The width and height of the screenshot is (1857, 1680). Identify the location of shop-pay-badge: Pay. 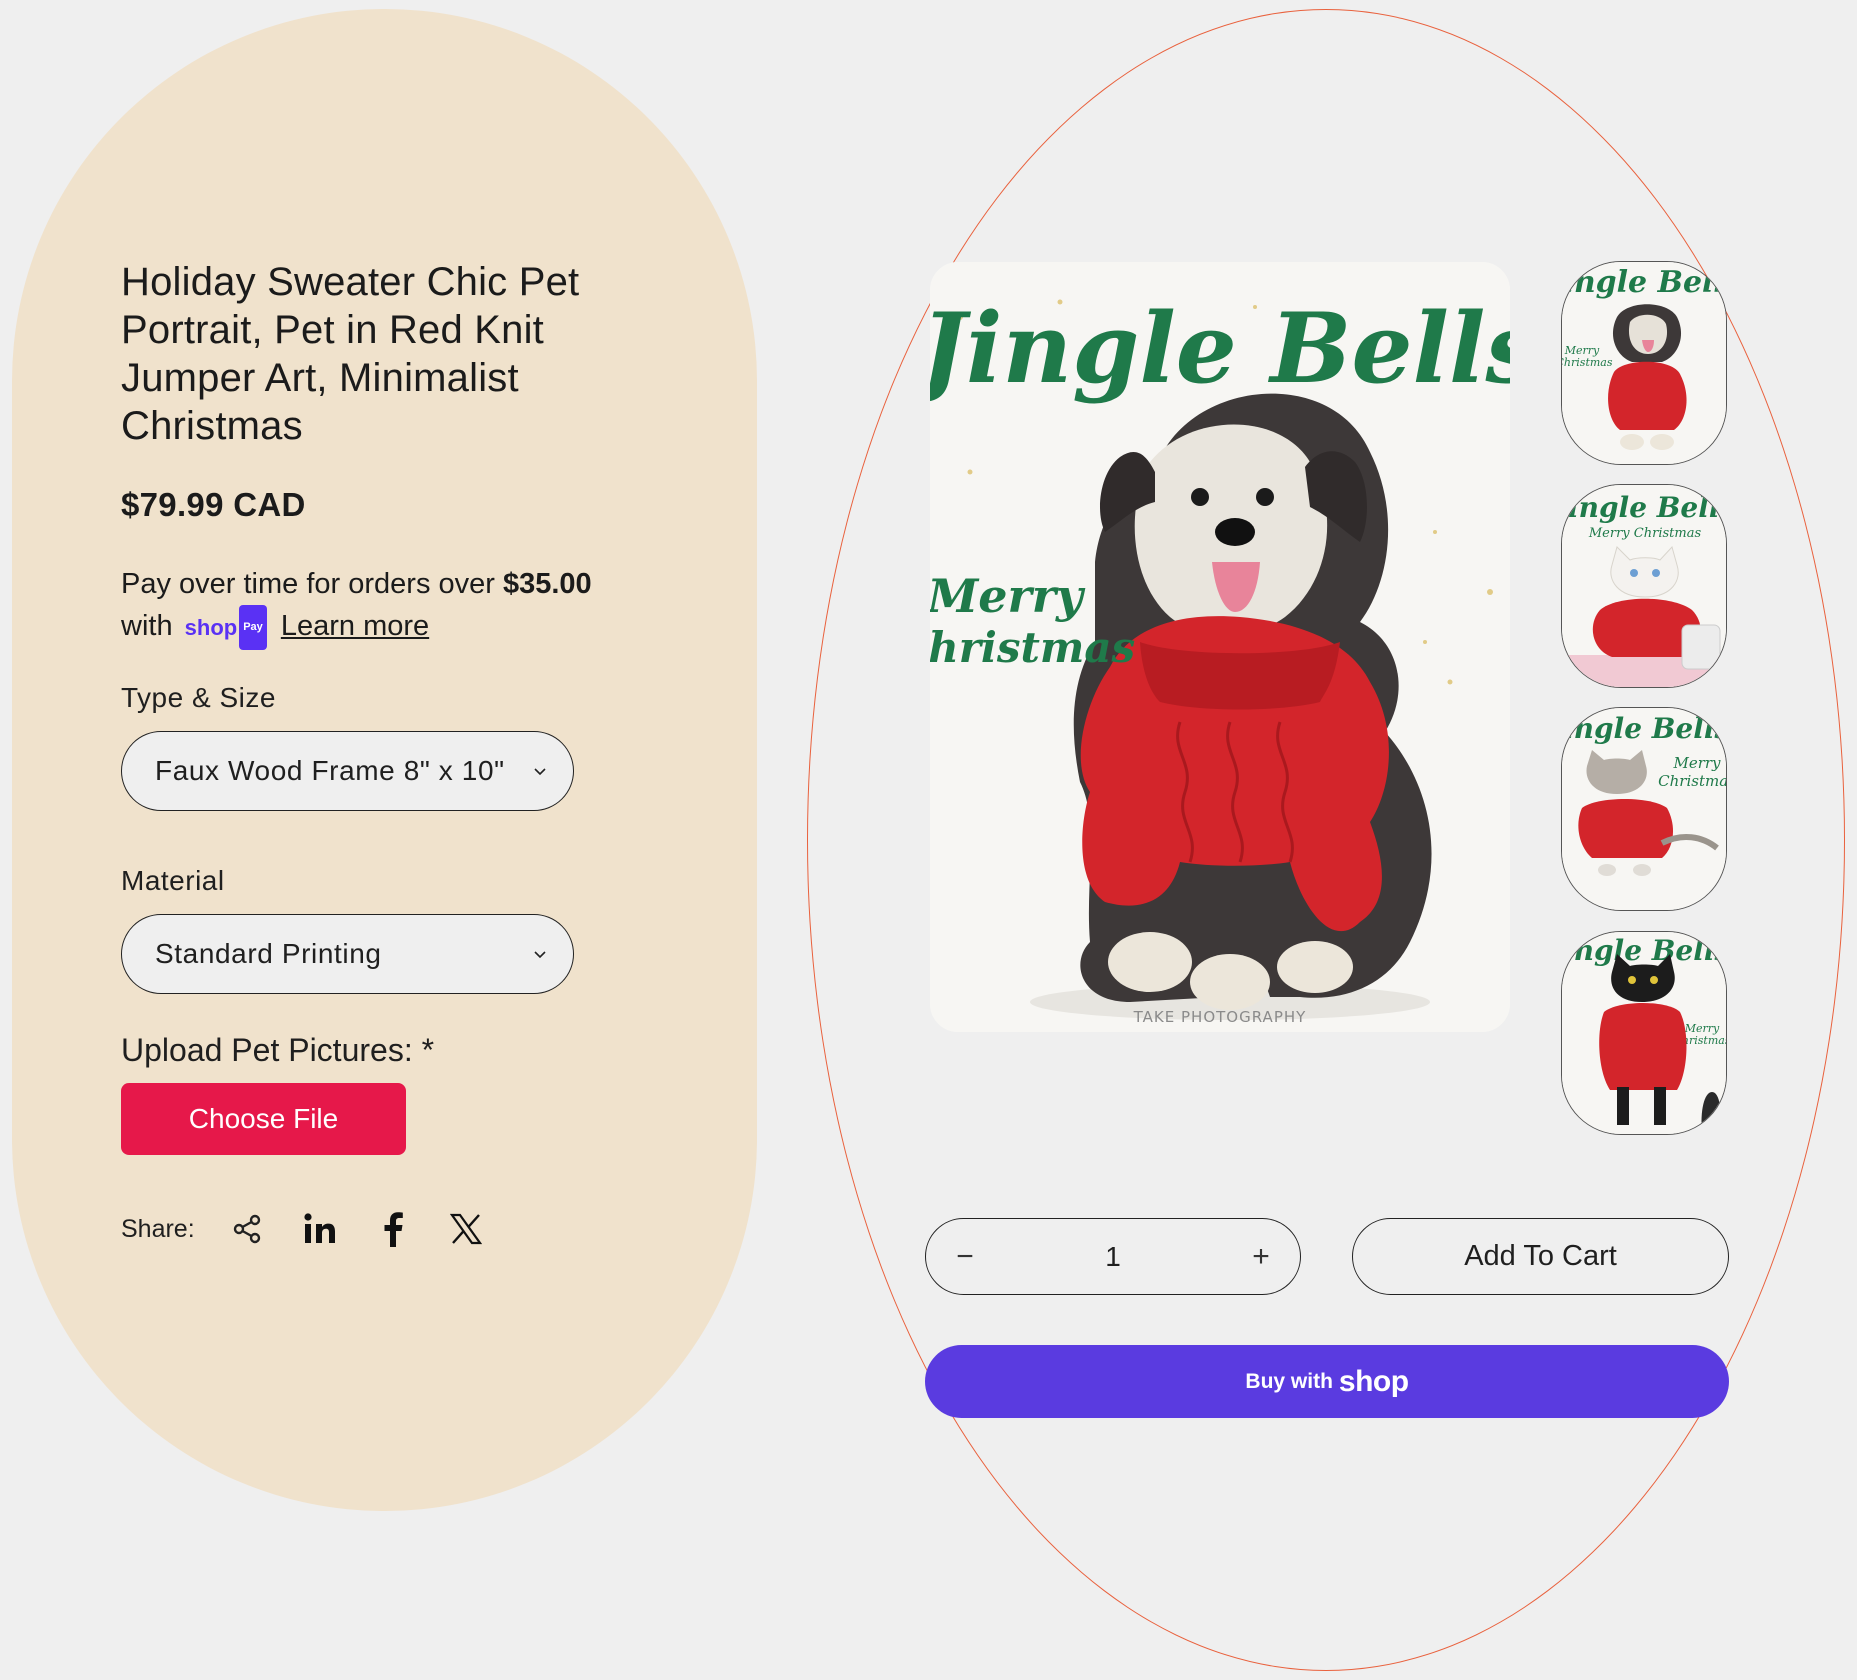
(253, 627).